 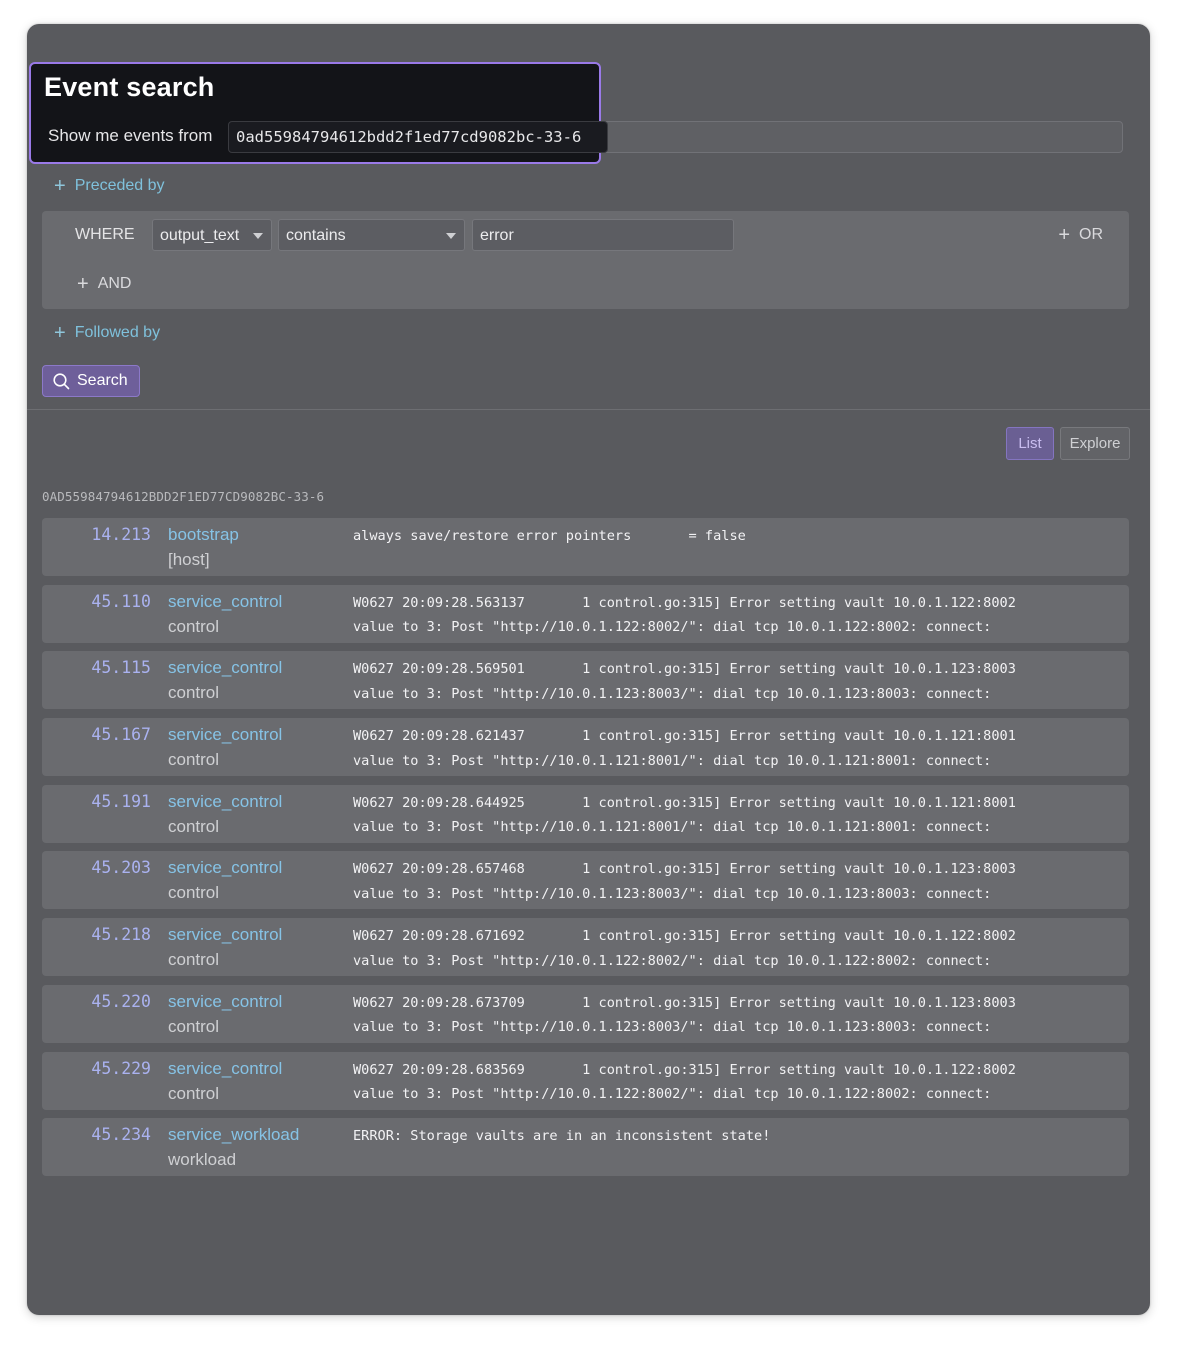 What do you see at coordinates (203, 535) in the screenshot?
I see `event-service-link: bootstrap` at bounding box center [203, 535].